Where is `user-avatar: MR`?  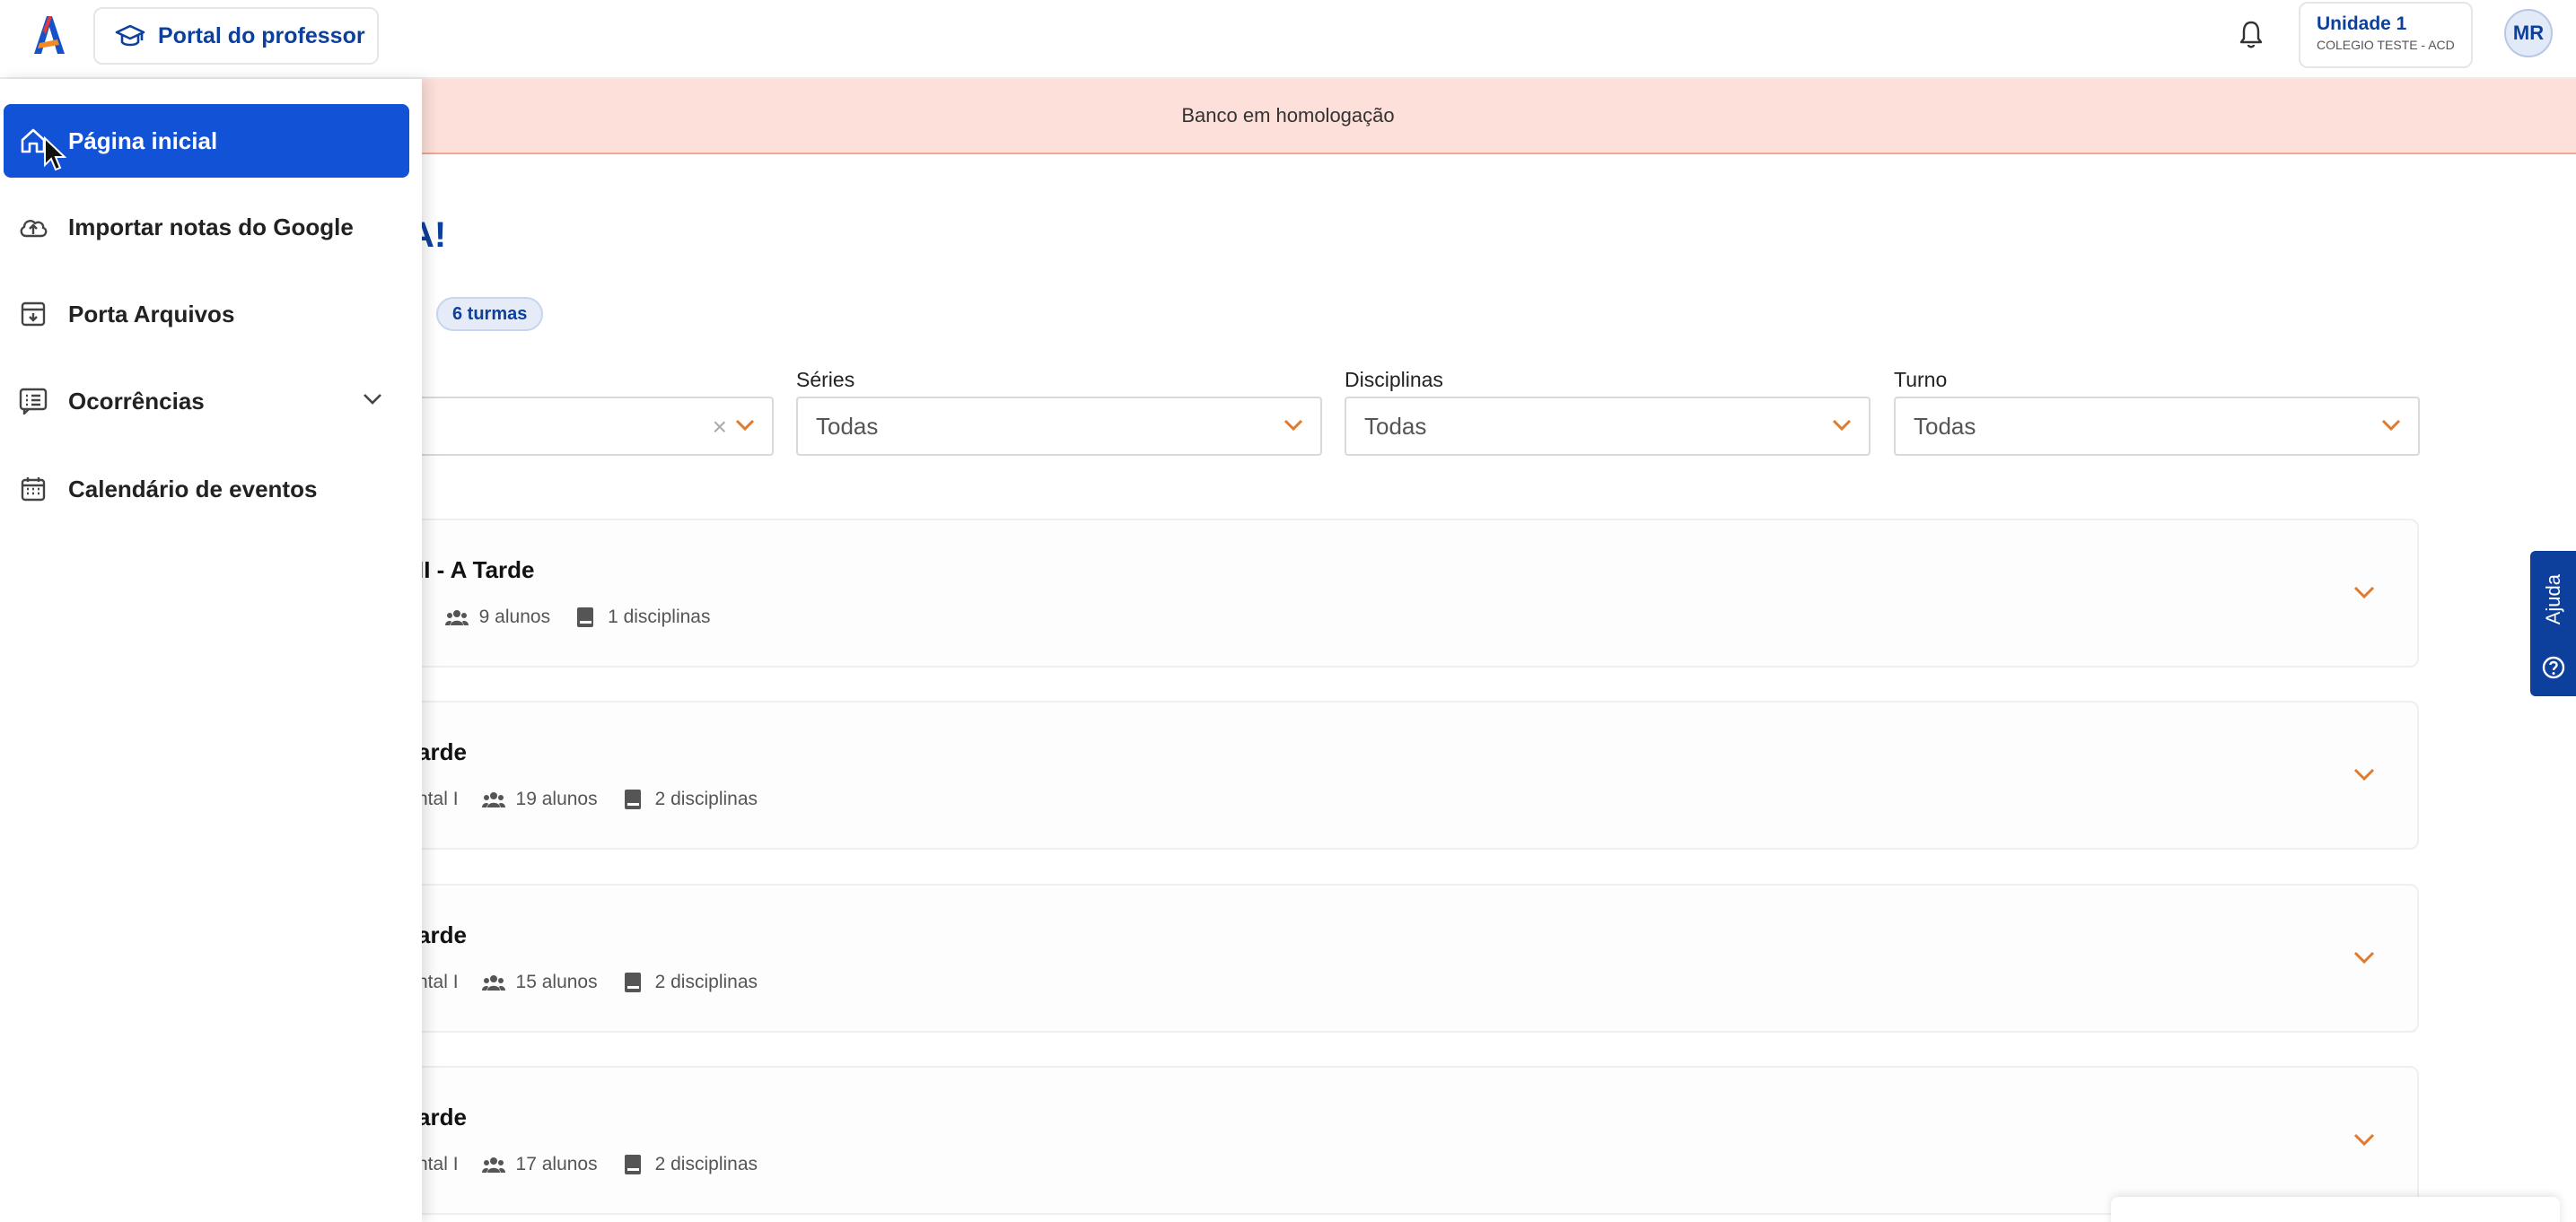
user-avatar: MR is located at coordinates (2528, 33).